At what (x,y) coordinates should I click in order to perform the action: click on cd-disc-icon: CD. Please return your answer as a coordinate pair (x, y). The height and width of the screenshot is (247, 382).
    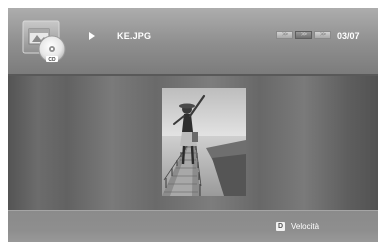
    Looking at the image, I should click on (47, 42).